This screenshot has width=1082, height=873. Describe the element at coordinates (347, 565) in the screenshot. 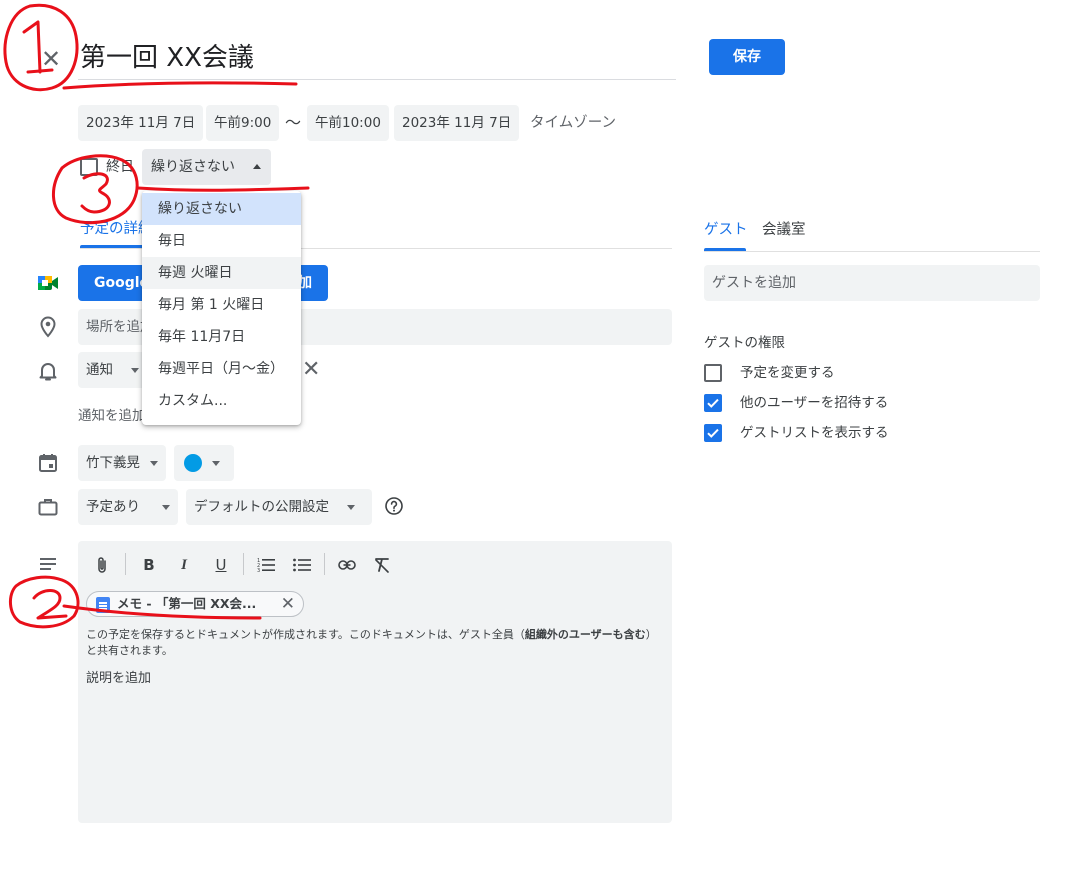

I see `link-icon` at that location.